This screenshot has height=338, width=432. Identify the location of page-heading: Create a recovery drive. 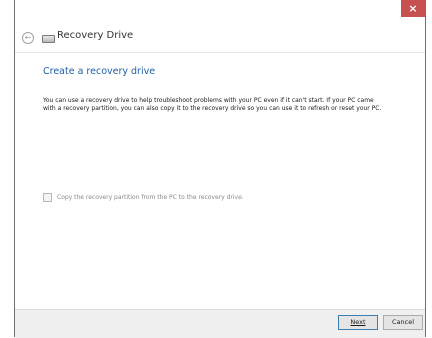
(99, 71).